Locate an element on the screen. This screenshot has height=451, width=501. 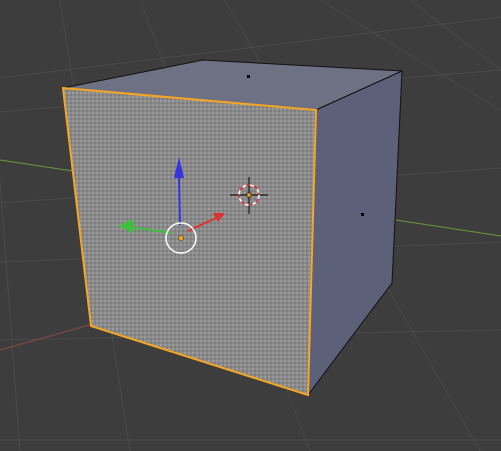
side-face-center-dot is located at coordinates (362, 214).